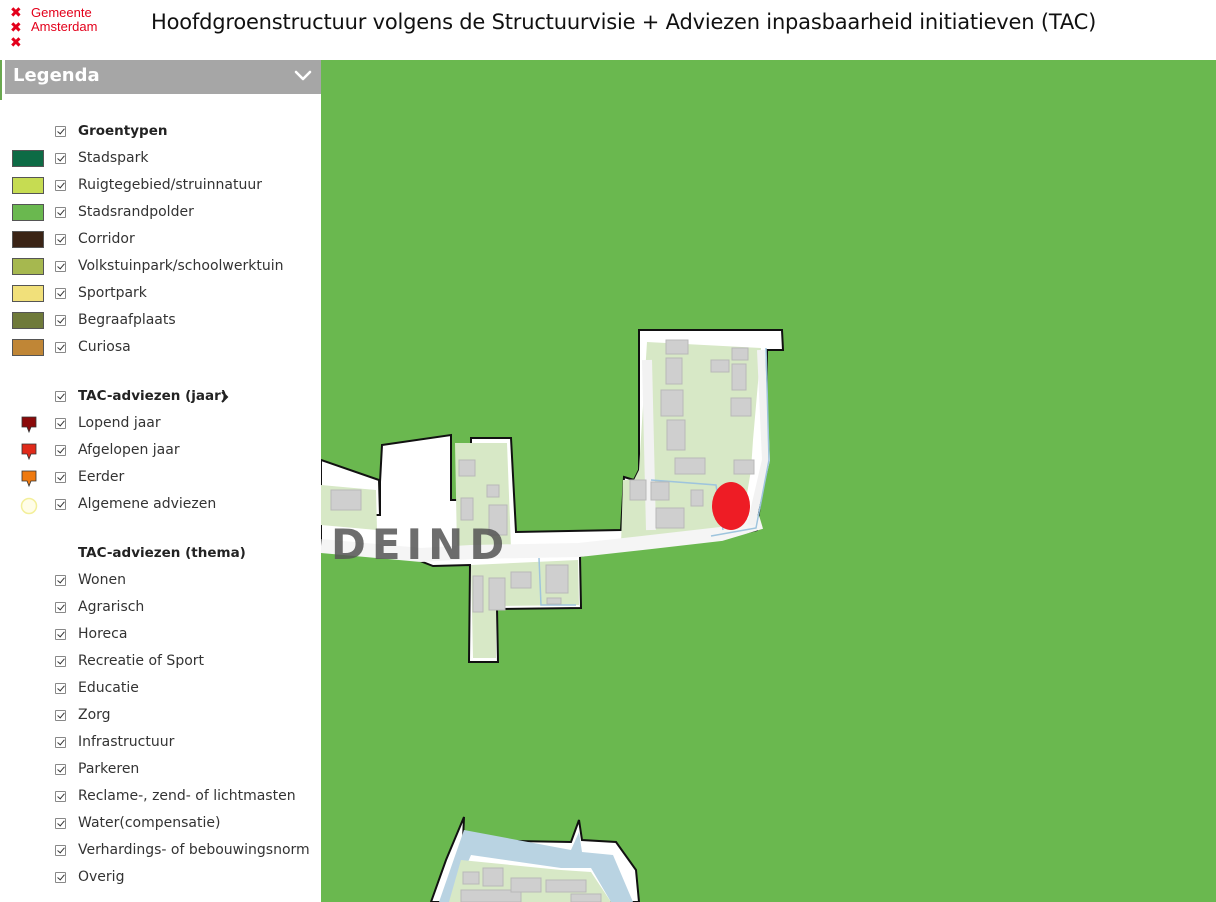 Image resolution: width=1216 pixels, height=902 pixels. What do you see at coordinates (113, 158) in the screenshot?
I see `legend-item-label: Stadspark` at bounding box center [113, 158].